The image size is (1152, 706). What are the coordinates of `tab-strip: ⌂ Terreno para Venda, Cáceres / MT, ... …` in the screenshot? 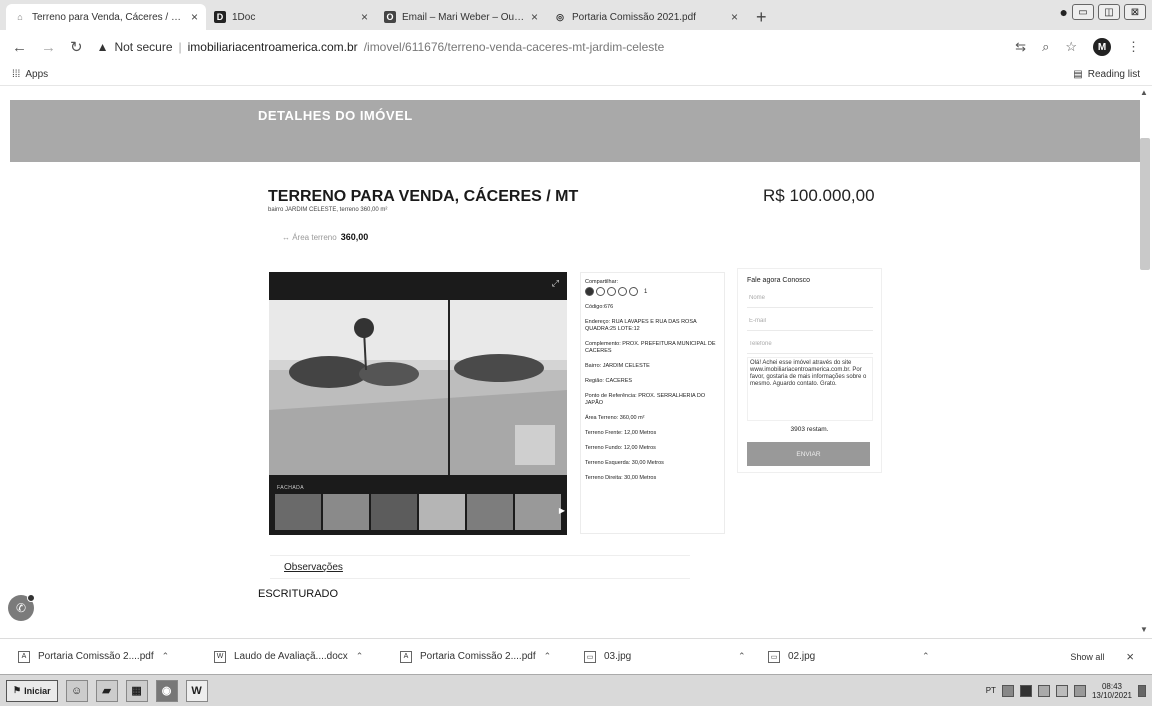 It's located at (576, 15).